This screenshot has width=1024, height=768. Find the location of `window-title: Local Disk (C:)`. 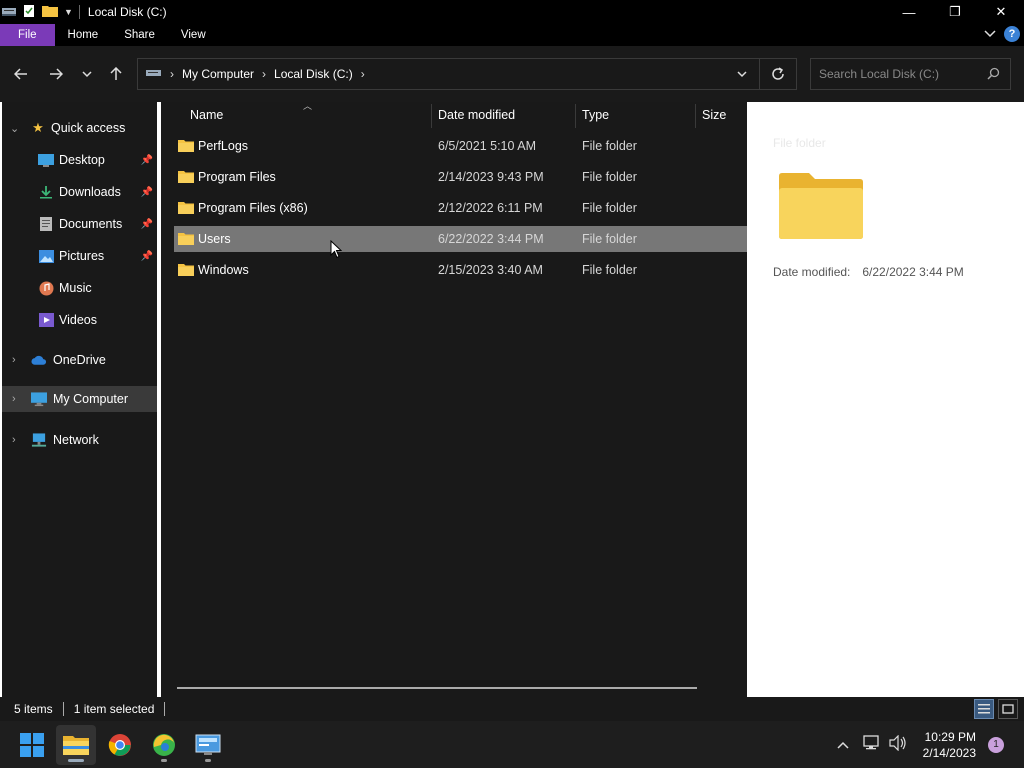

window-title: Local Disk (C:) is located at coordinates (127, 12).